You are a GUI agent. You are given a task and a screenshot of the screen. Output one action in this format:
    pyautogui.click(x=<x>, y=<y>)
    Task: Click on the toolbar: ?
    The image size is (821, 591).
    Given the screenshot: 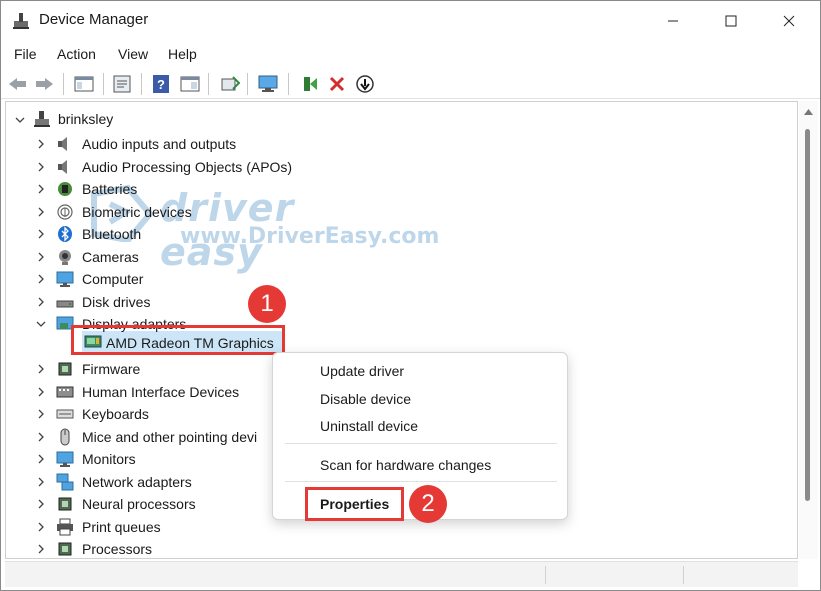 What is the action you would take?
    pyautogui.click(x=410, y=84)
    